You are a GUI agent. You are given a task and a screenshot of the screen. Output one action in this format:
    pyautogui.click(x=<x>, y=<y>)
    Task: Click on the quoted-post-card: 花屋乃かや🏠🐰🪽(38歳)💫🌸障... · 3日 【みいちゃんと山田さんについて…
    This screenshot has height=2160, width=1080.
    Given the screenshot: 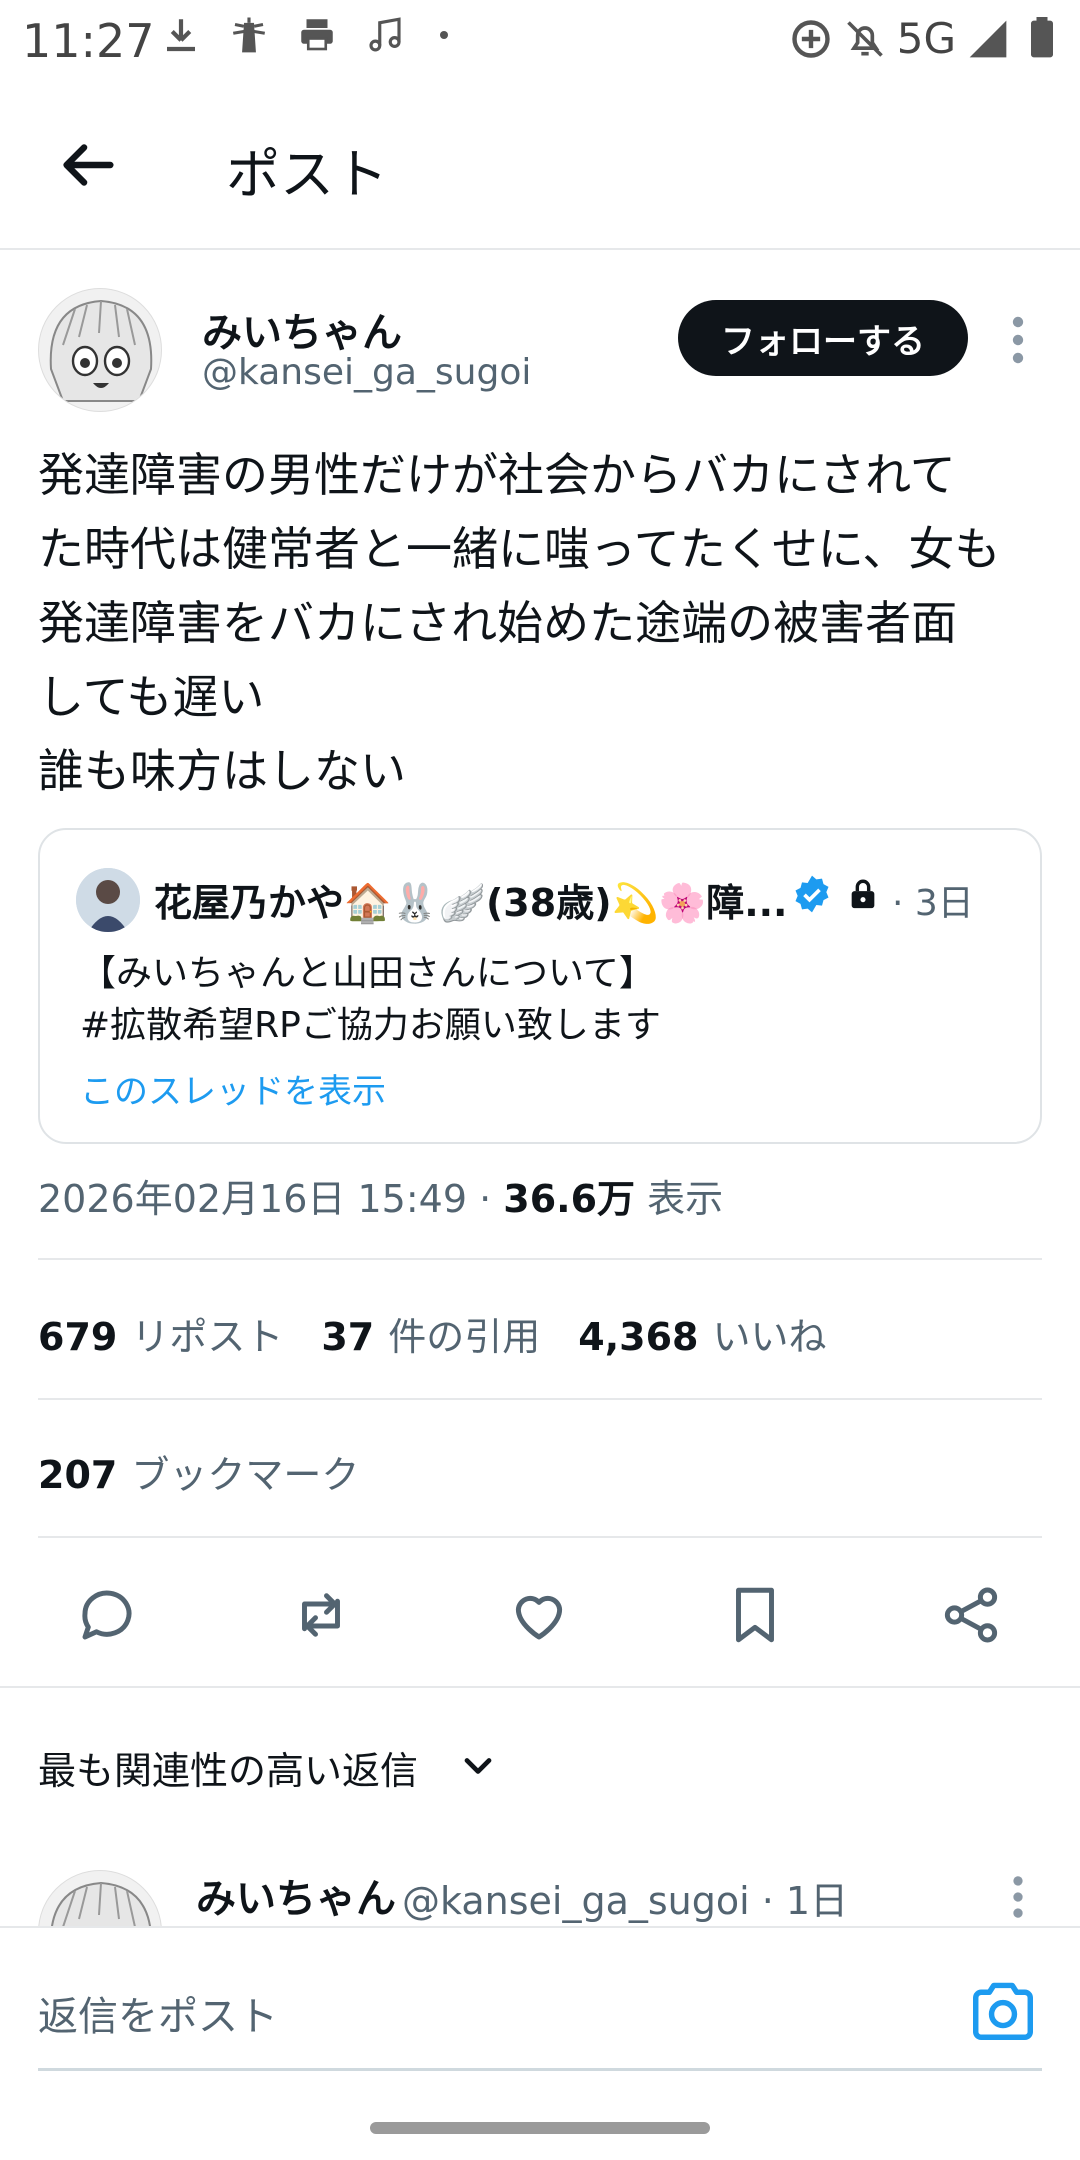 What is the action you would take?
    pyautogui.click(x=540, y=986)
    